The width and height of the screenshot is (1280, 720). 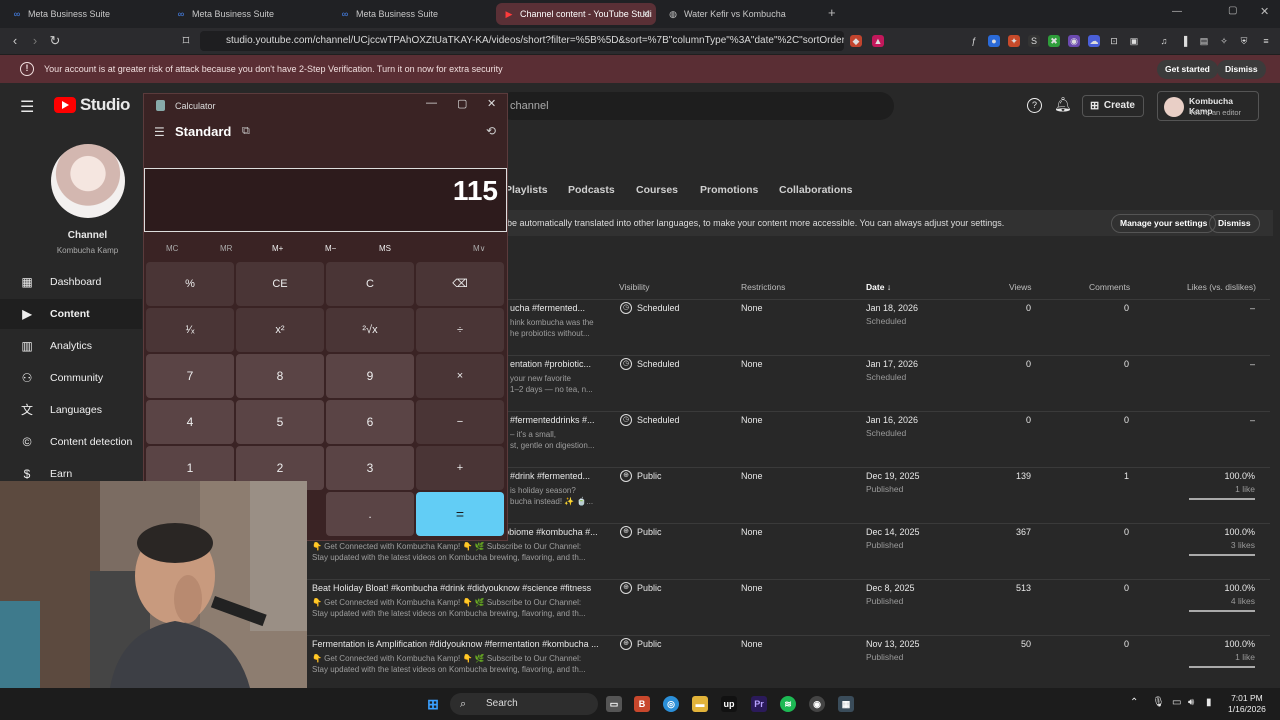 What do you see at coordinates (190, 422) in the screenshot?
I see `digit-4-button: 4` at bounding box center [190, 422].